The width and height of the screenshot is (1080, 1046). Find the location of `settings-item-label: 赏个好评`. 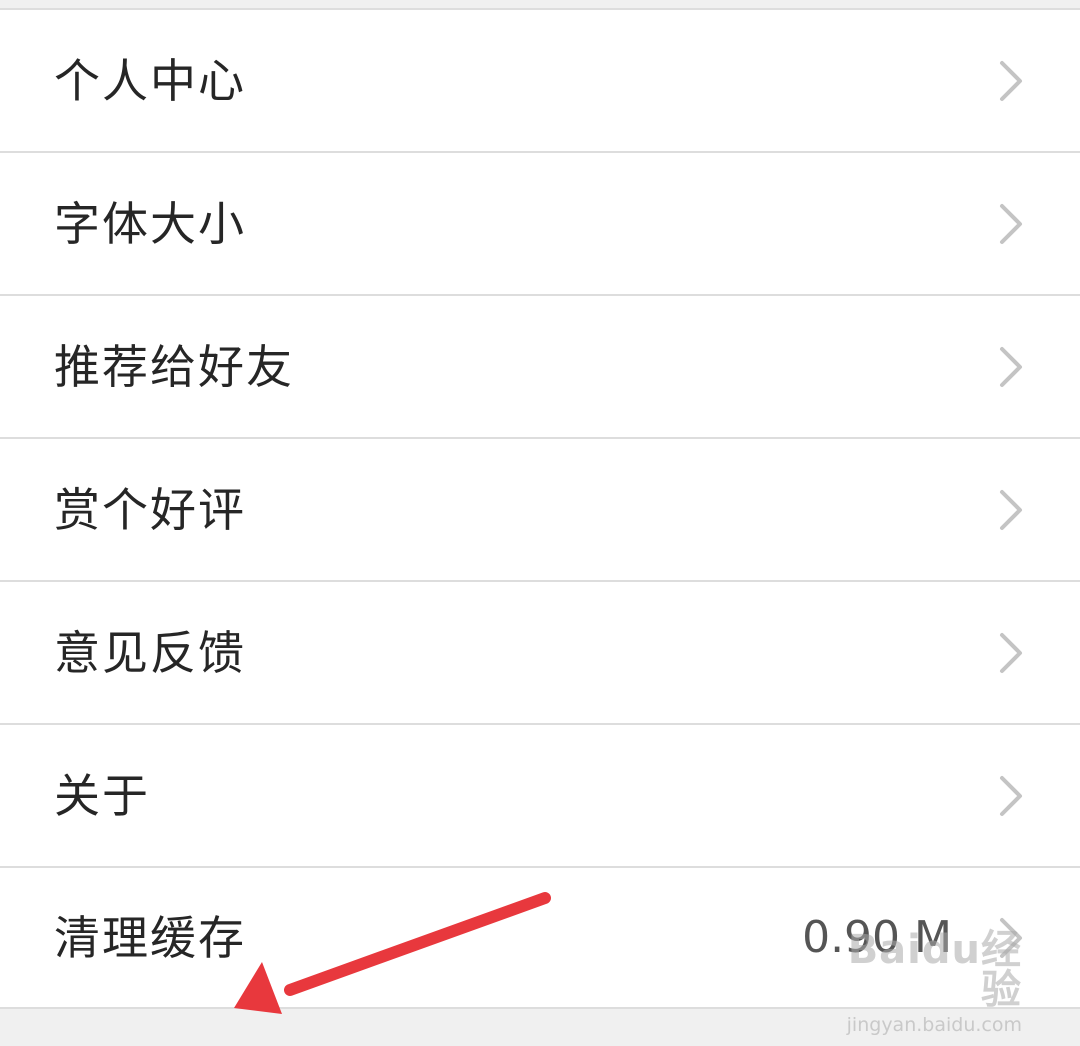

settings-item-label: 赏个好评 is located at coordinates (150, 509).